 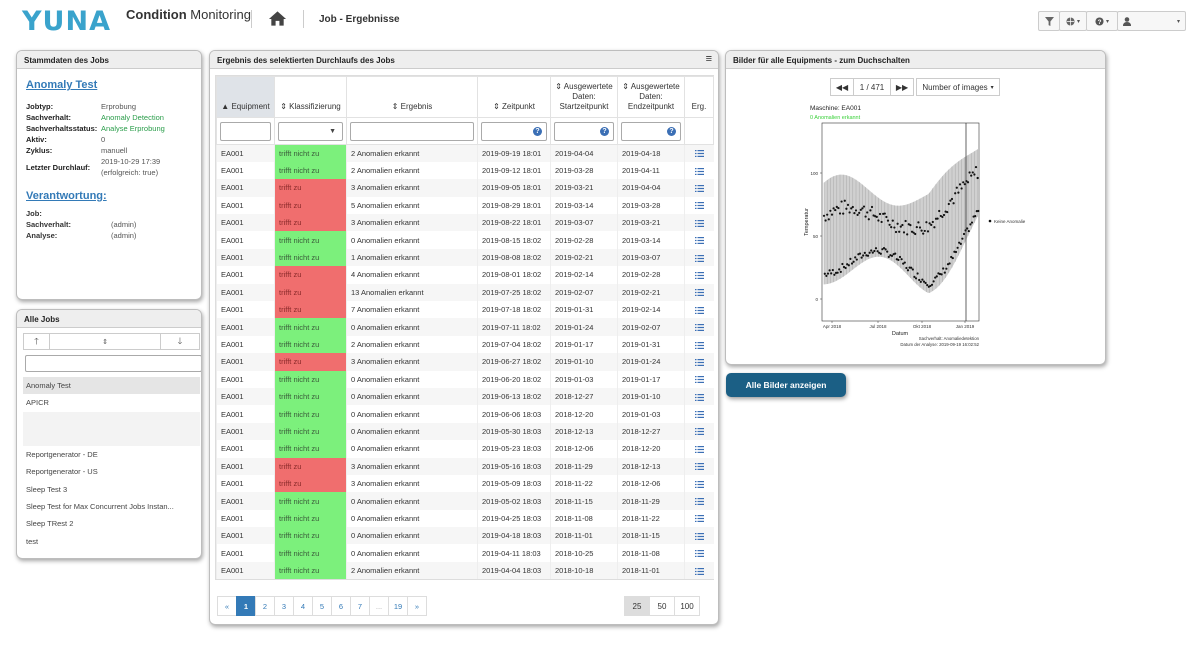 What do you see at coordinates (109, 85) in the screenshot?
I see `job-name-link: Anomaly Test` at bounding box center [109, 85].